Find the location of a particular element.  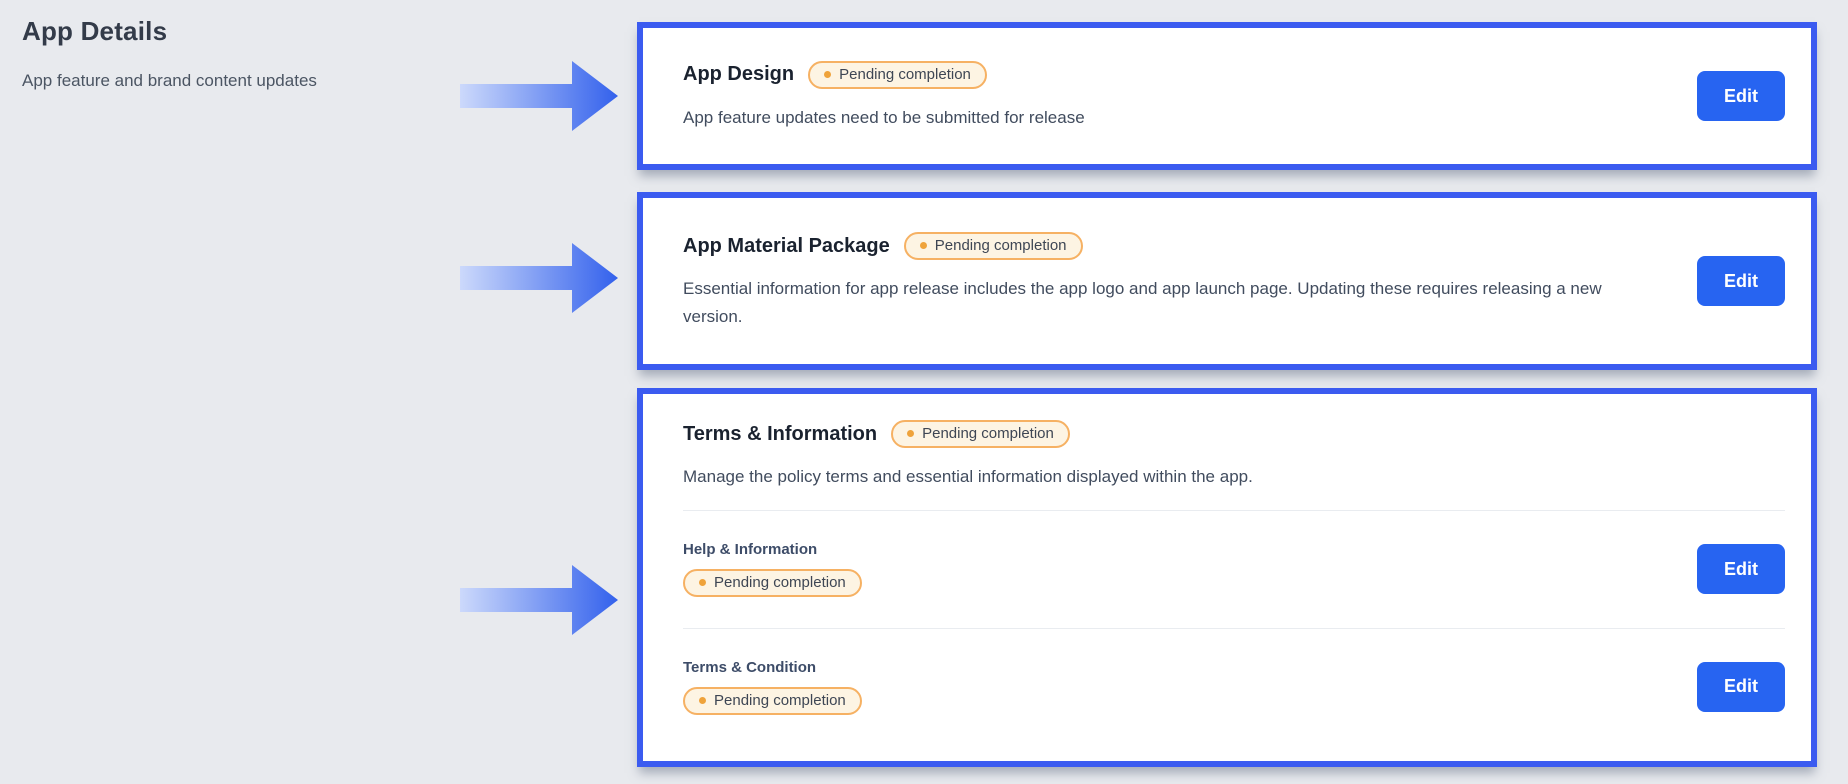

edit-app-design-button: Edit is located at coordinates (1741, 96).